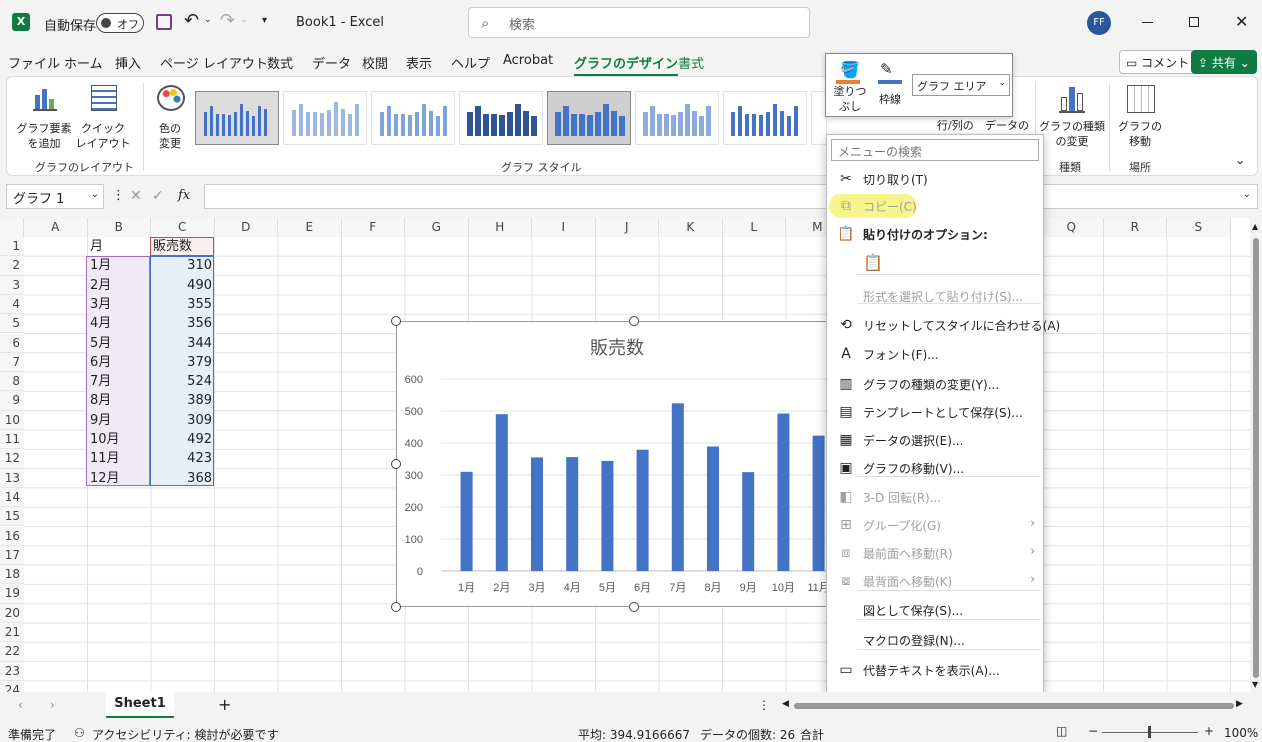 This screenshot has width=1262, height=742. Describe the element at coordinates (935, 206) in the screenshot. I see `menu-item-1: ⧉ コピー(C)` at that location.